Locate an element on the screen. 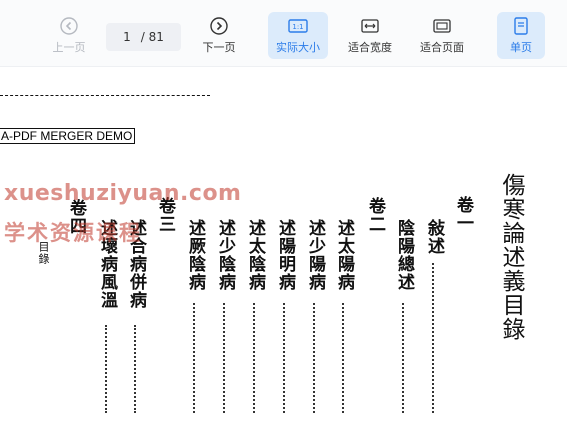  toc-entry: 述少陰病 is located at coordinates (225, 255).